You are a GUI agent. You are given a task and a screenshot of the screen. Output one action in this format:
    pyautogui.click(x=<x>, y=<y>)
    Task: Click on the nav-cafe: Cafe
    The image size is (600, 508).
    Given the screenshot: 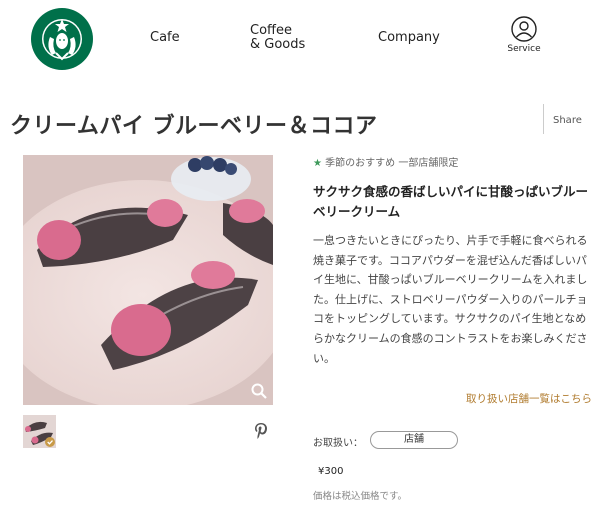 What is the action you would take?
    pyautogui.click(x=165, y=38)
    